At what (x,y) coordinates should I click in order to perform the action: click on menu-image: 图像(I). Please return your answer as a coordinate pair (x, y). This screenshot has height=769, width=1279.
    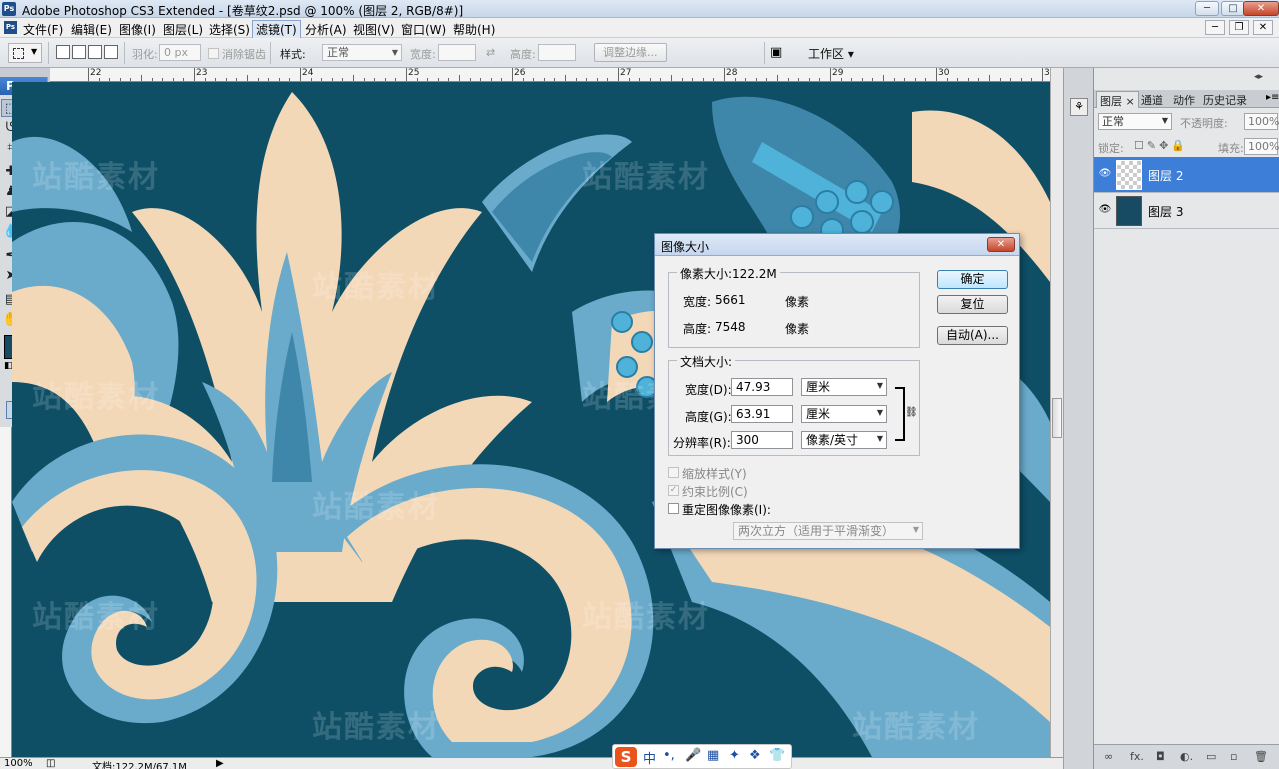
    Looking at the image, I should click on (137, 29).